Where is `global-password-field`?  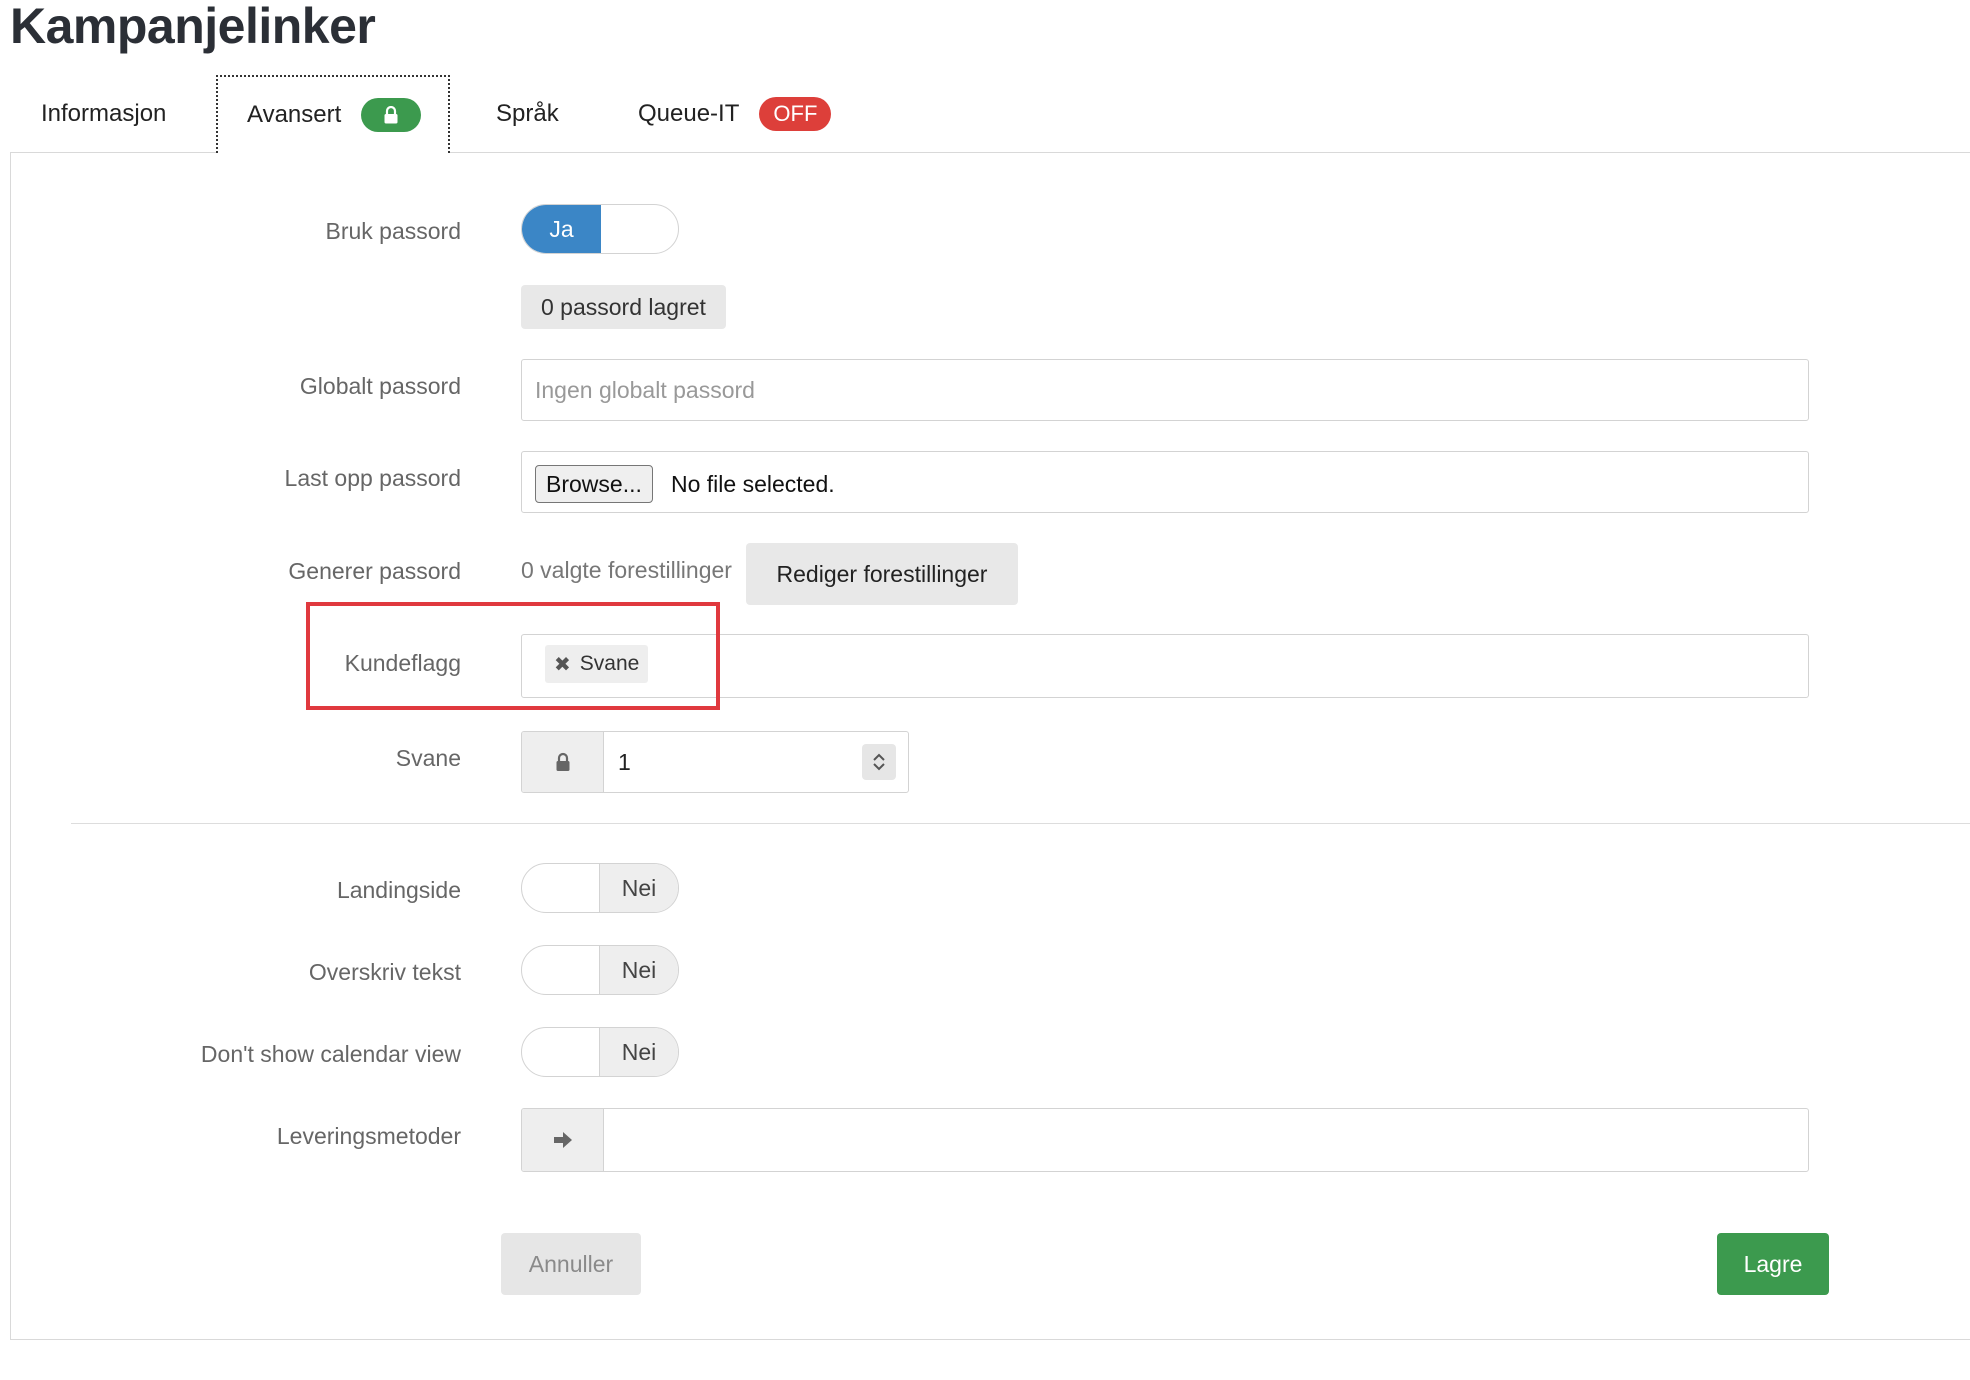 global-password-field is located at coordinates (1165, 390).